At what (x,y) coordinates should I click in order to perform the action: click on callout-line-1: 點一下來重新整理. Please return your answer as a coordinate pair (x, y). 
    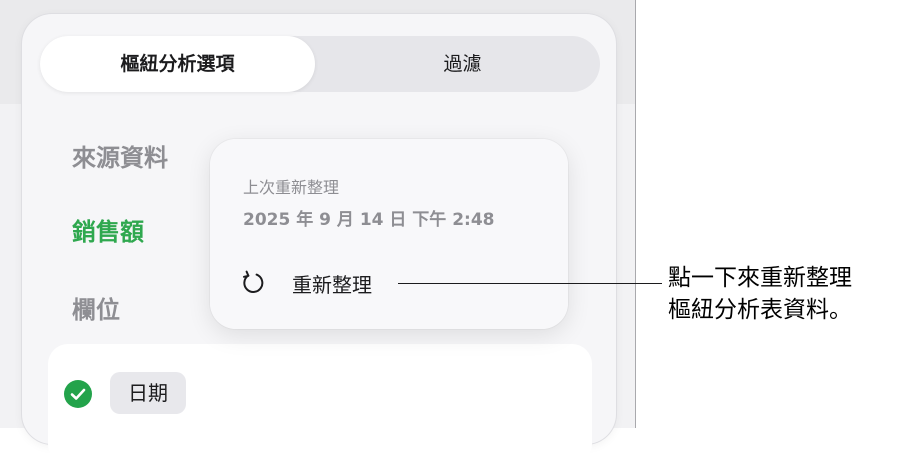
    Looking at the image, I should click on (760, 278).